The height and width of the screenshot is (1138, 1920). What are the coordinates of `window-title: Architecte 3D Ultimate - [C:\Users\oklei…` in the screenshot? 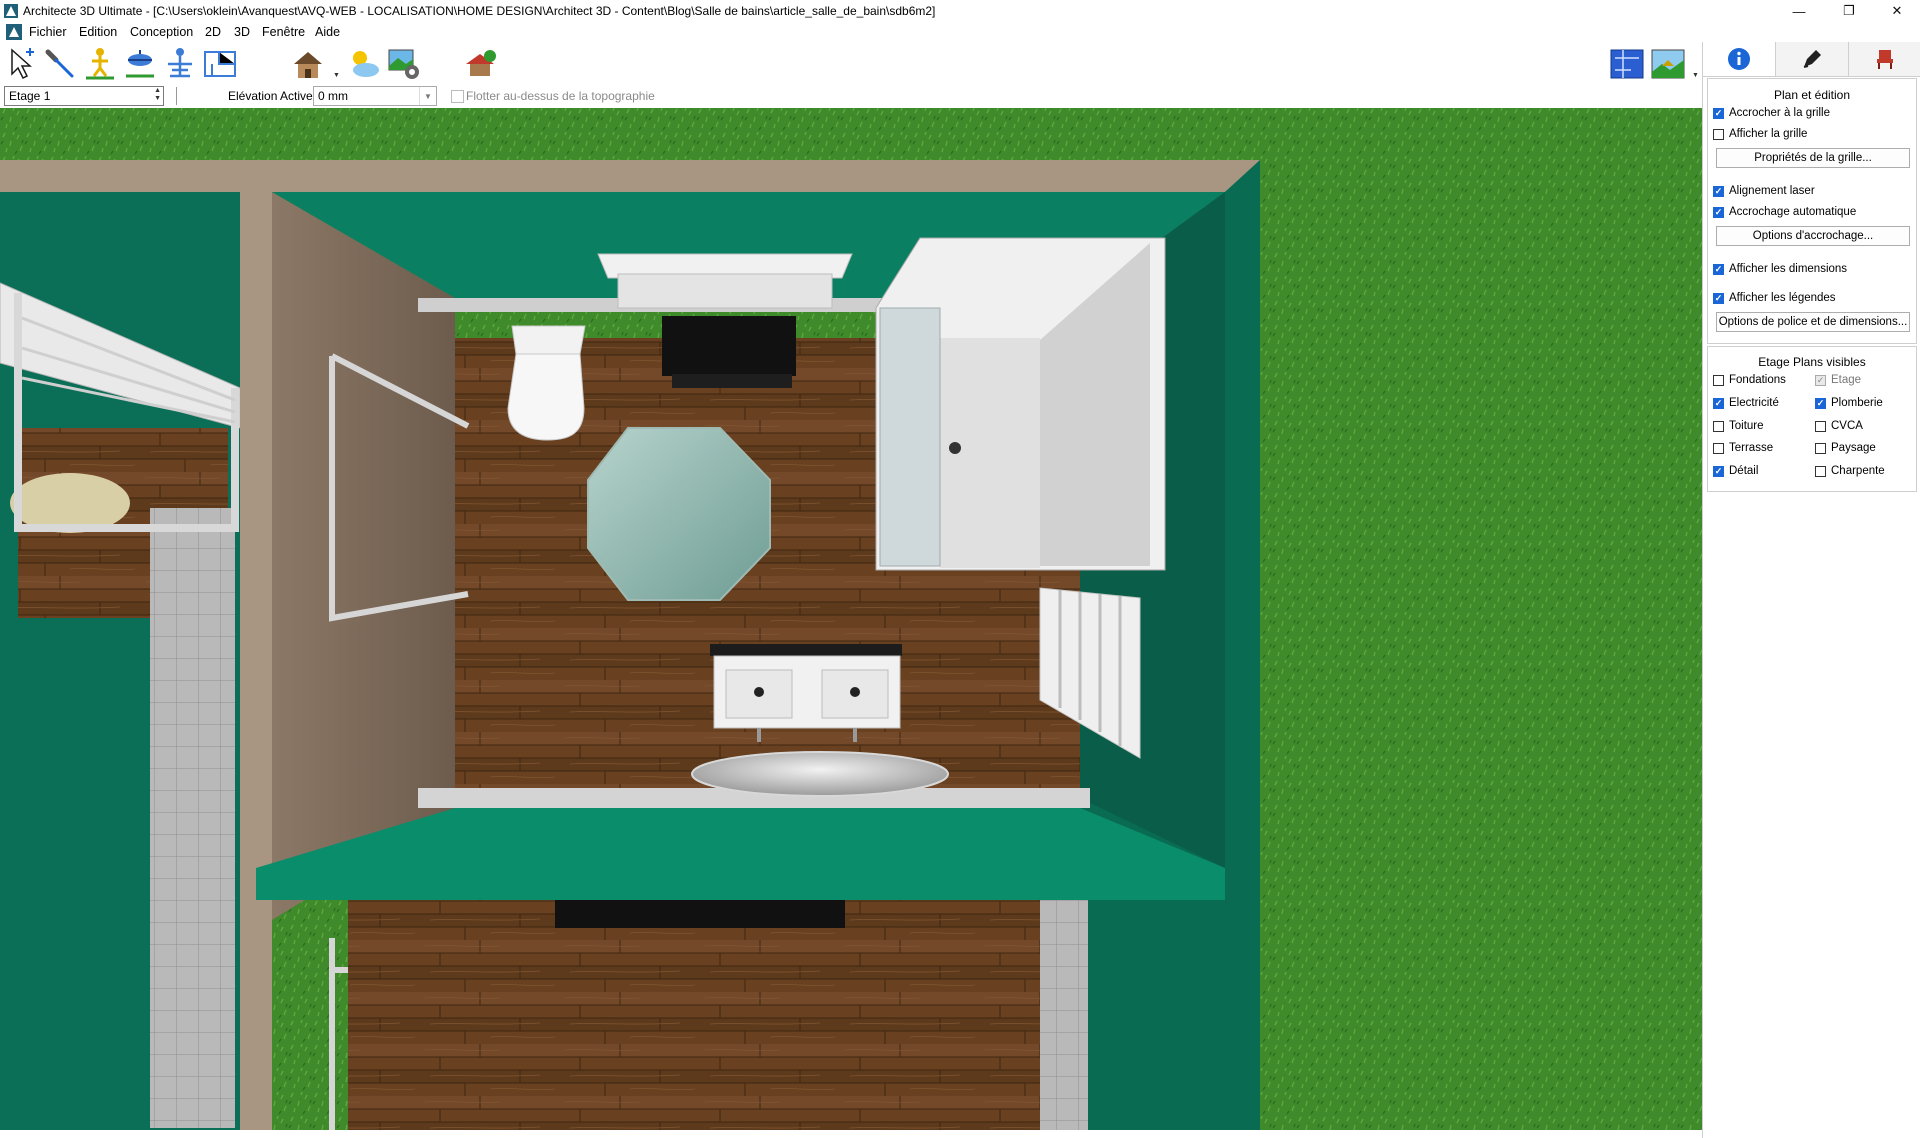 It's located at (479, 11).